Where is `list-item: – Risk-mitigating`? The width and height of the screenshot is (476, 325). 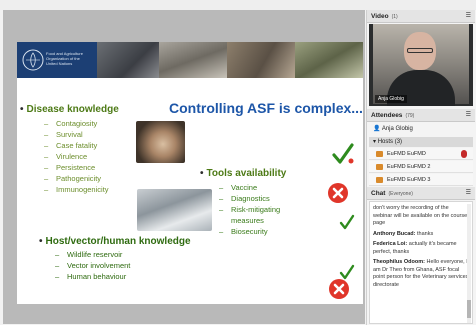
list-item: – Risk-mitigating is located at coordinates (250, 209).